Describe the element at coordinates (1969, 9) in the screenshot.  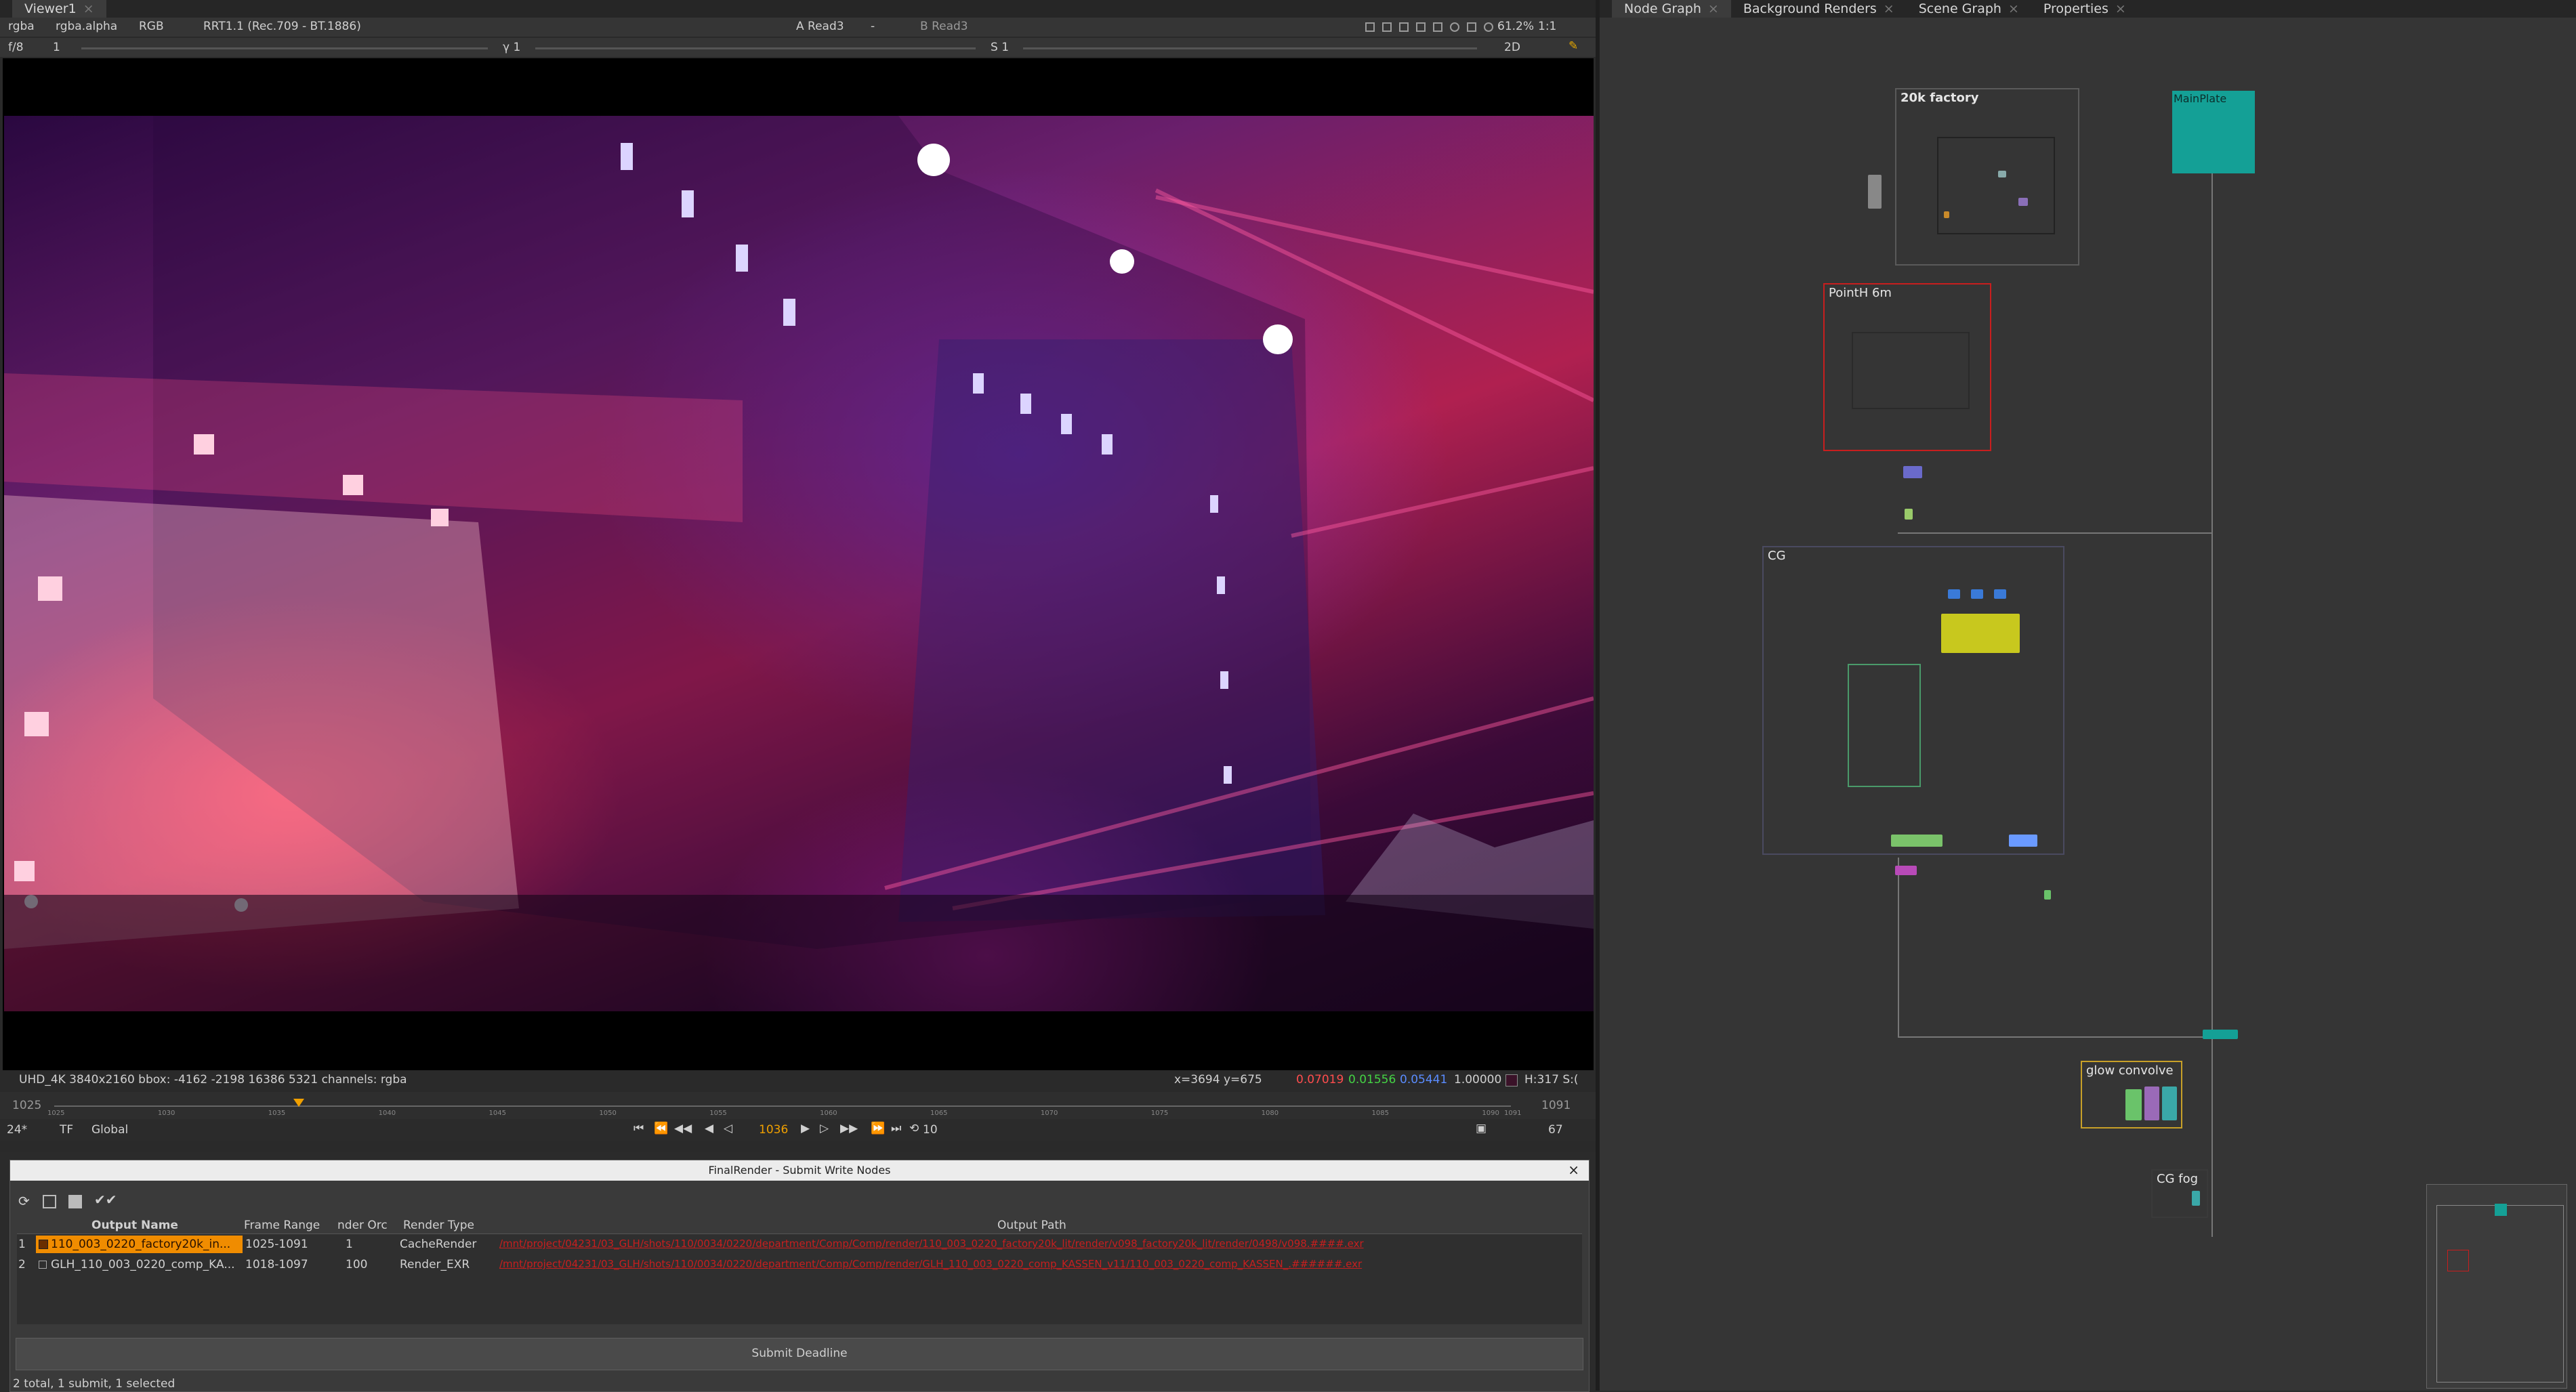
I see `tab-scene-graph: Scene Graph ×` at that location.